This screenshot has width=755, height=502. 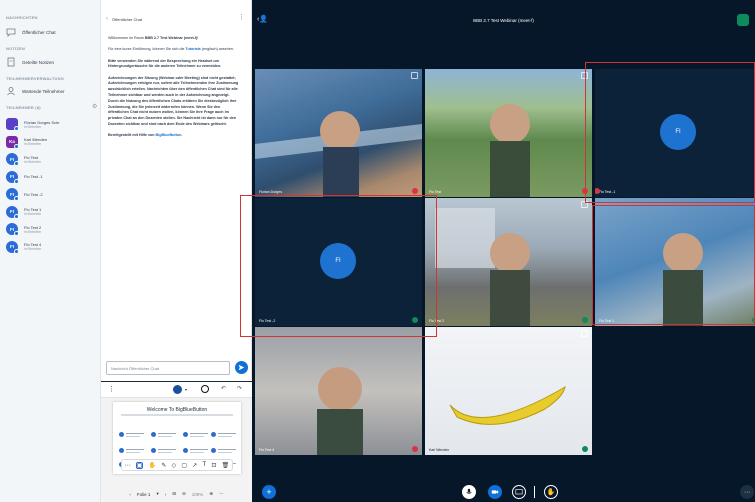 I want to click on bbb-logo-icon, so click(x=177, y=389).